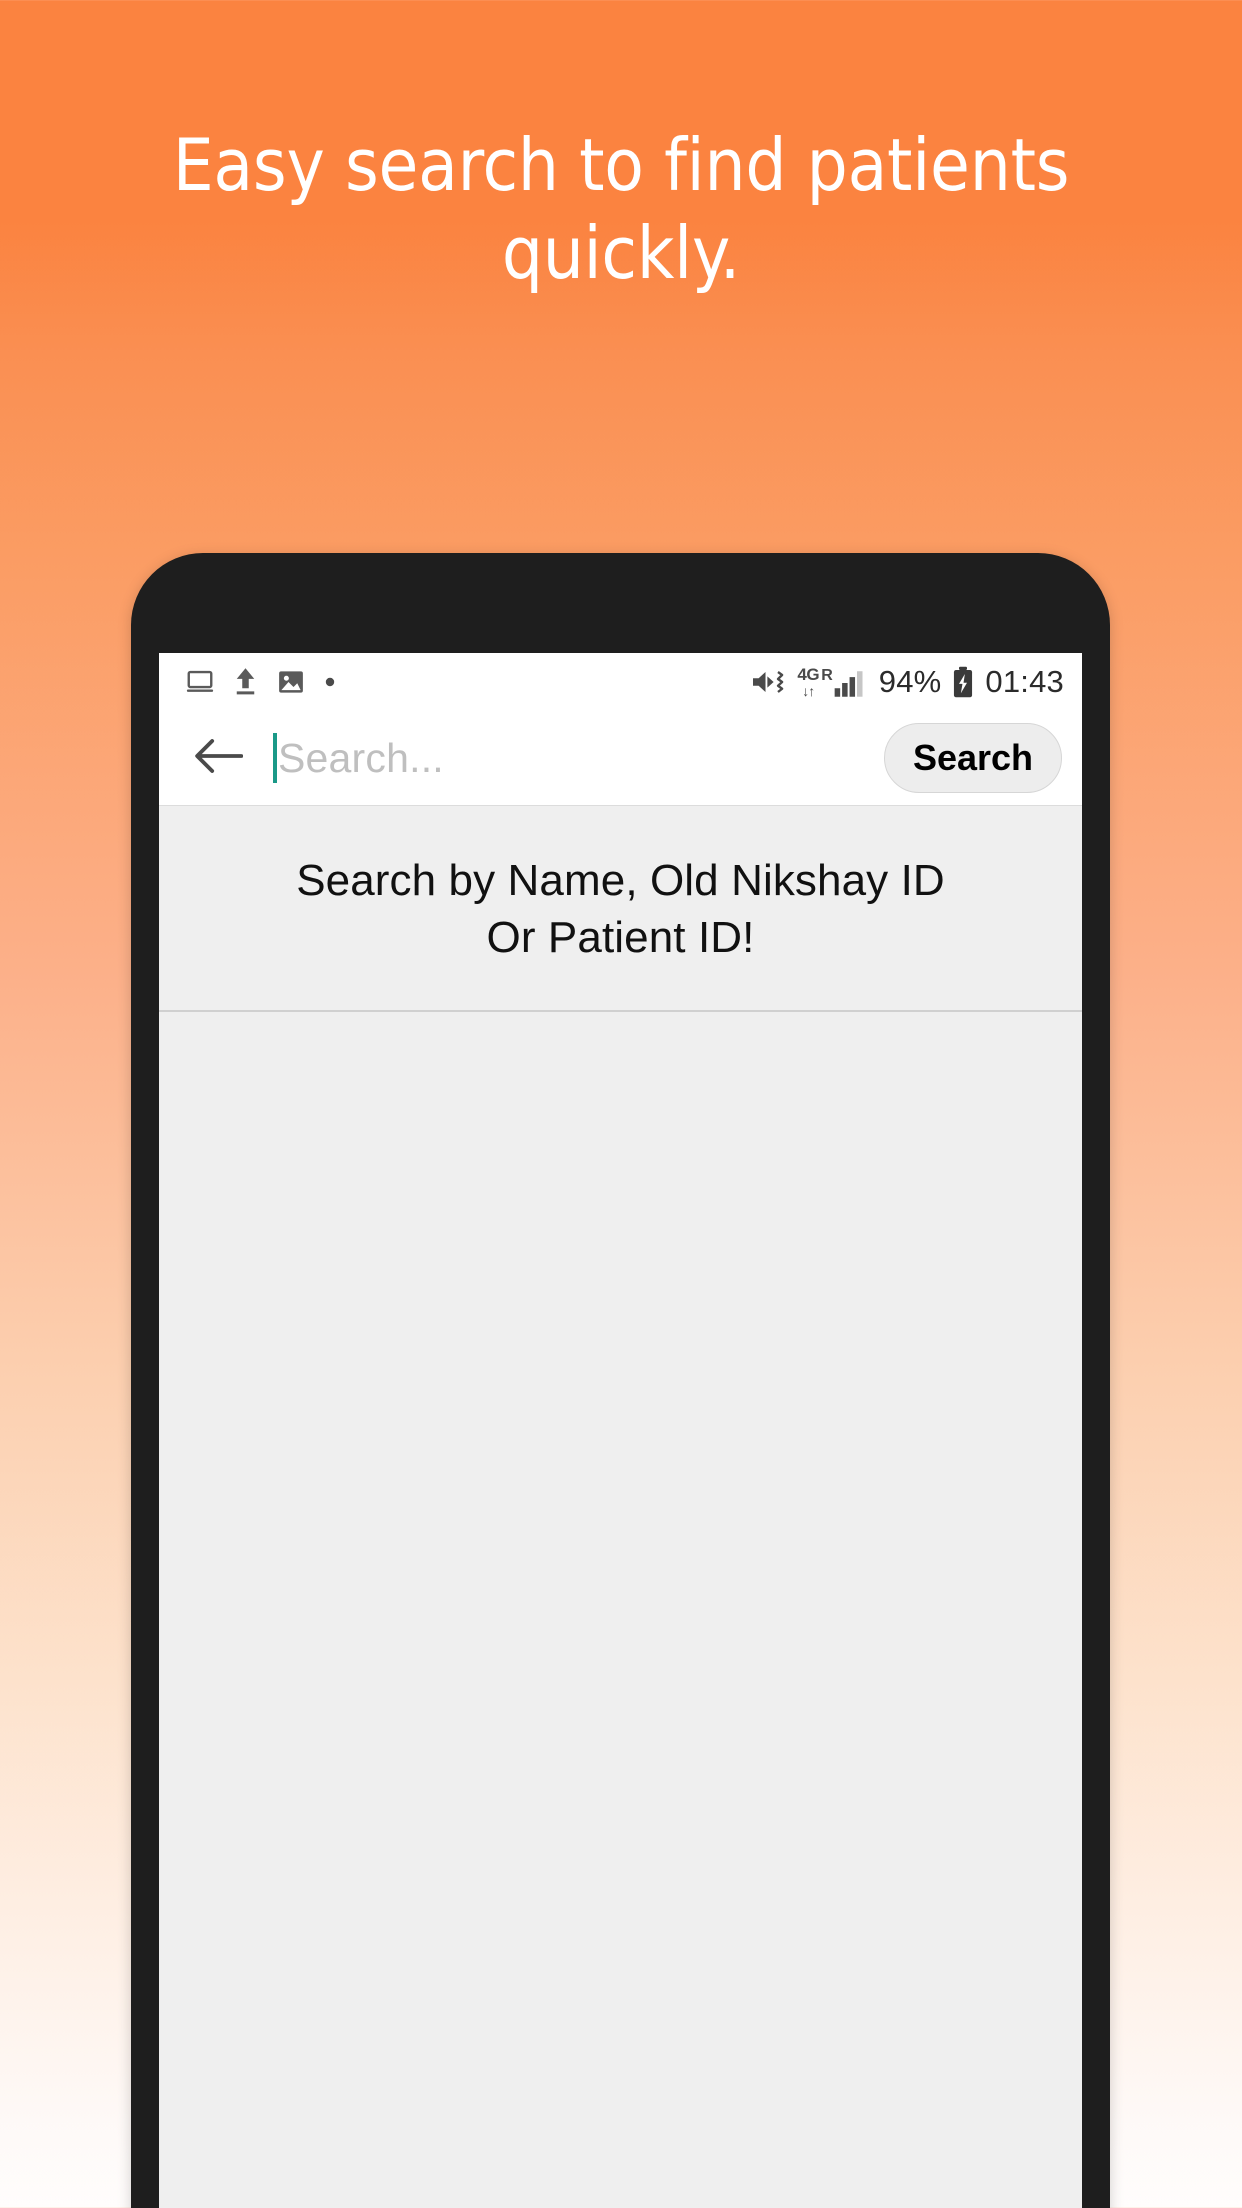 The height and width of the screenshot is (2208, 1242). Describe the element at coordinates (200, 682) in the screenshot. I see `cast-screen-icon` at that location.